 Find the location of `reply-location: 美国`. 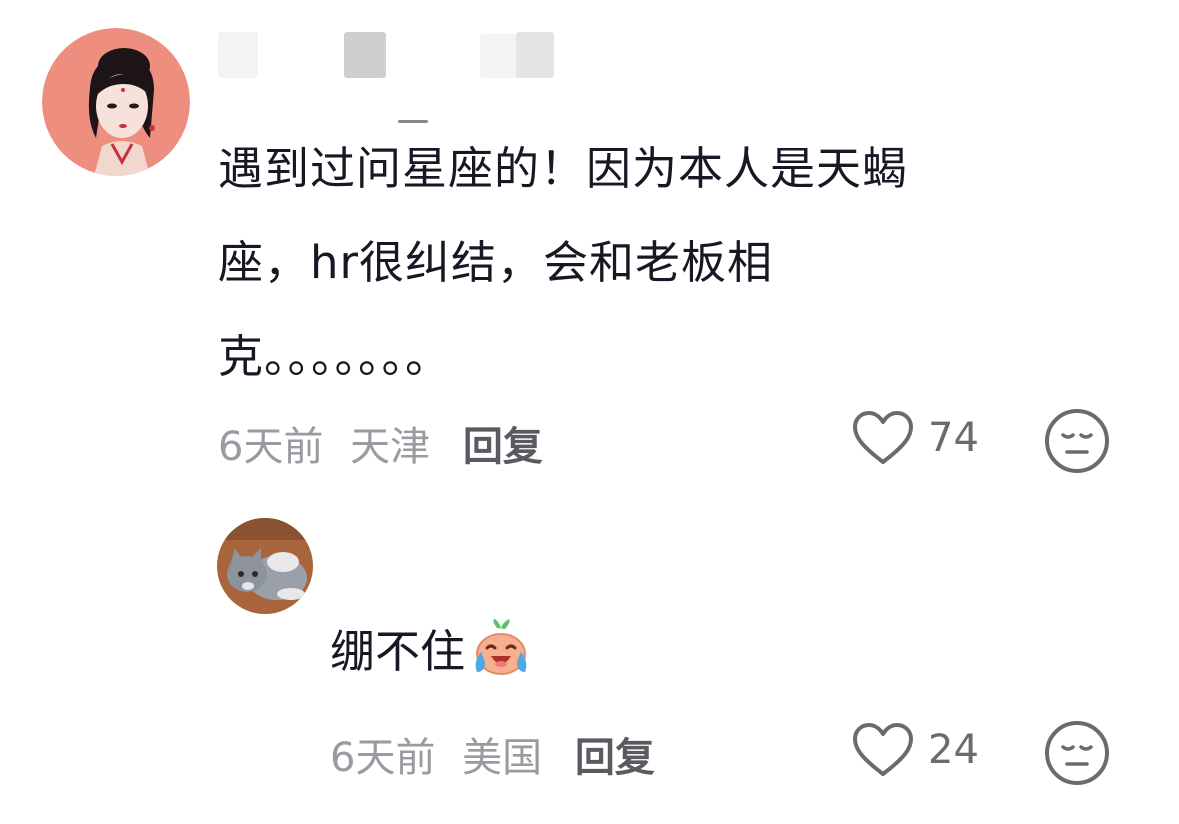

reply-location: 美国 is located at coordinates (502, 758).